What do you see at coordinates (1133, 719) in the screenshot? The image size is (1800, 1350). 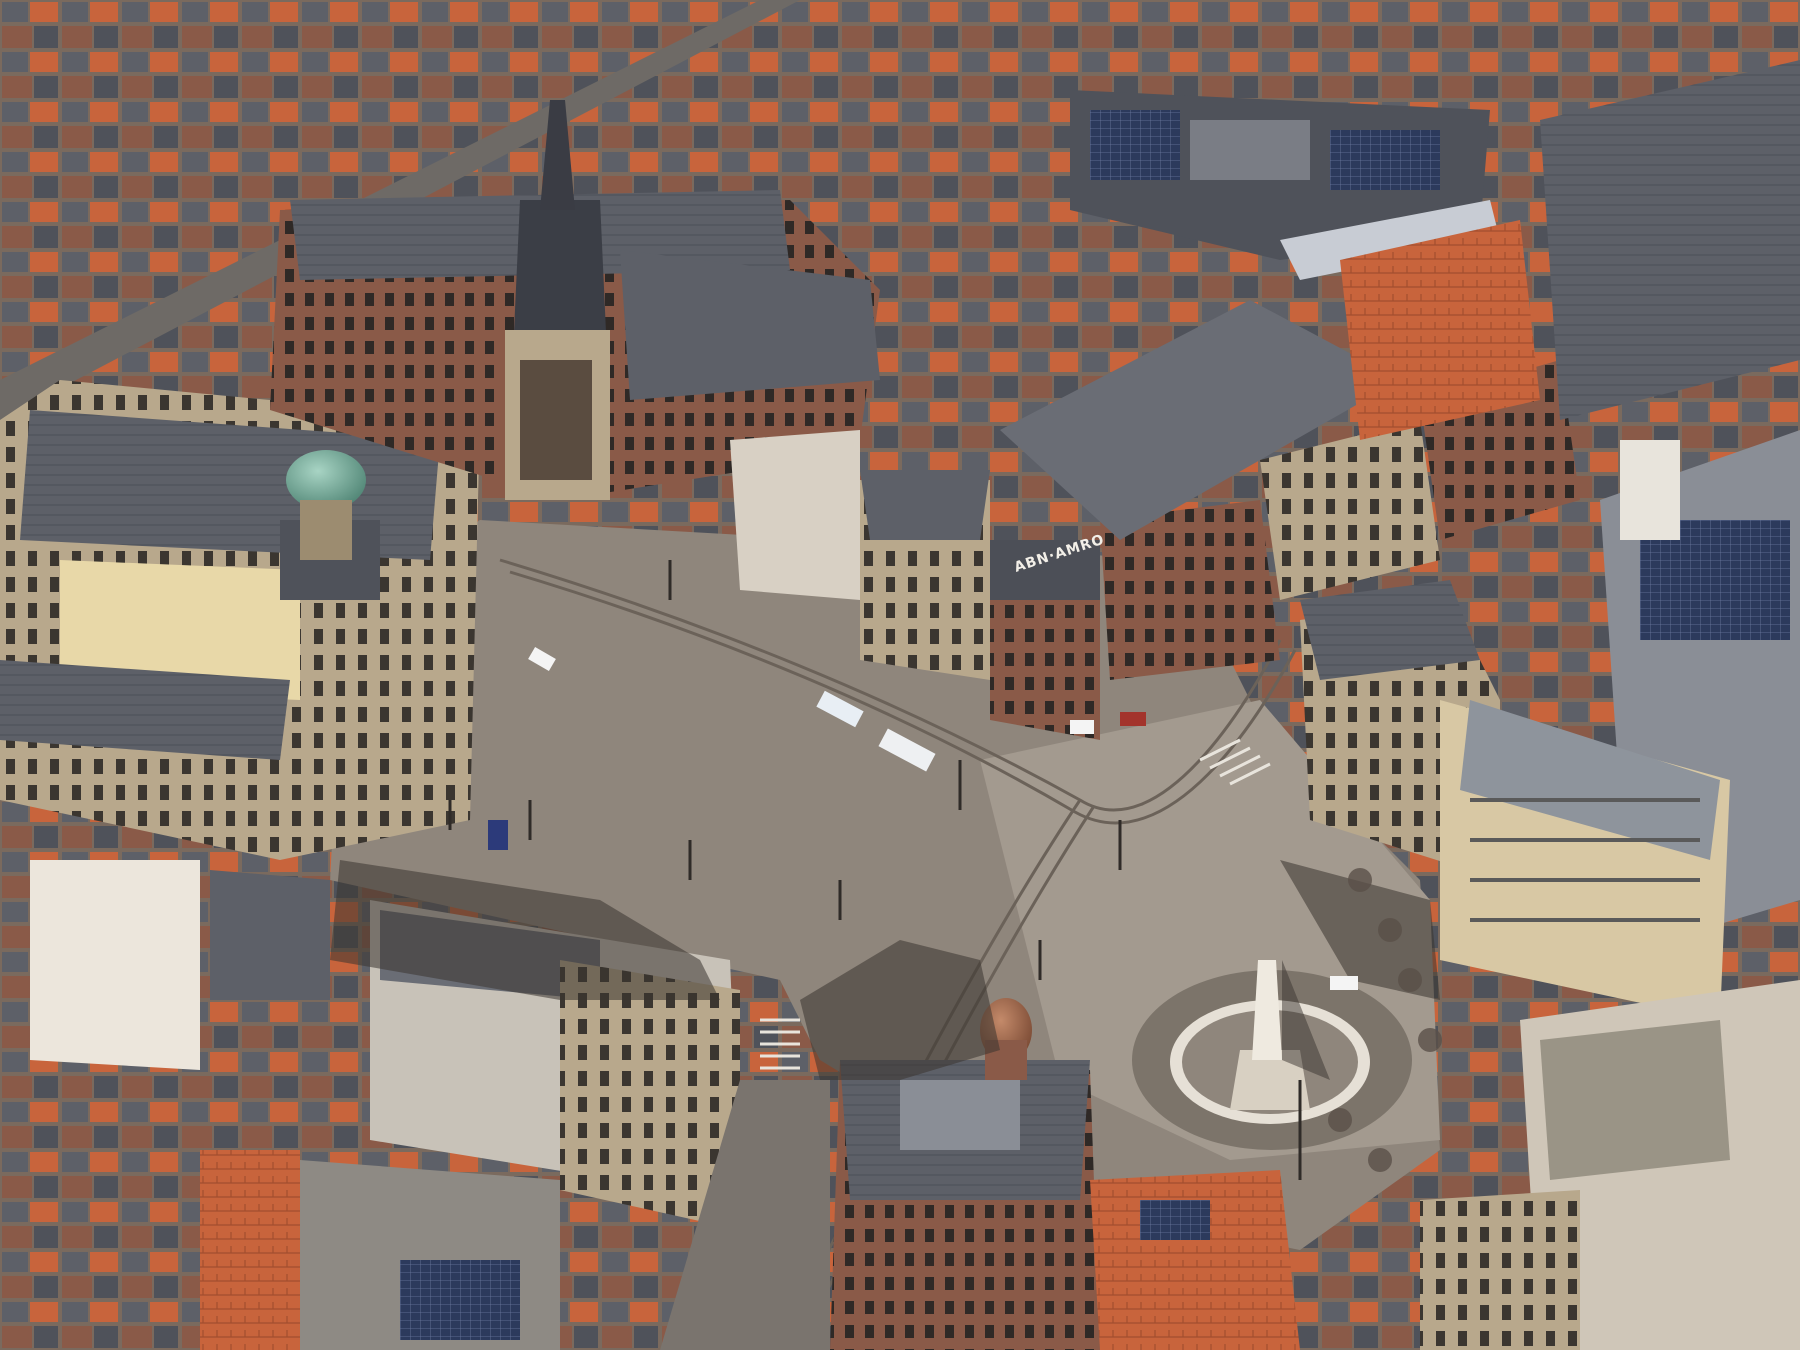 I see `red-car` at bounding box center [1133, 719].